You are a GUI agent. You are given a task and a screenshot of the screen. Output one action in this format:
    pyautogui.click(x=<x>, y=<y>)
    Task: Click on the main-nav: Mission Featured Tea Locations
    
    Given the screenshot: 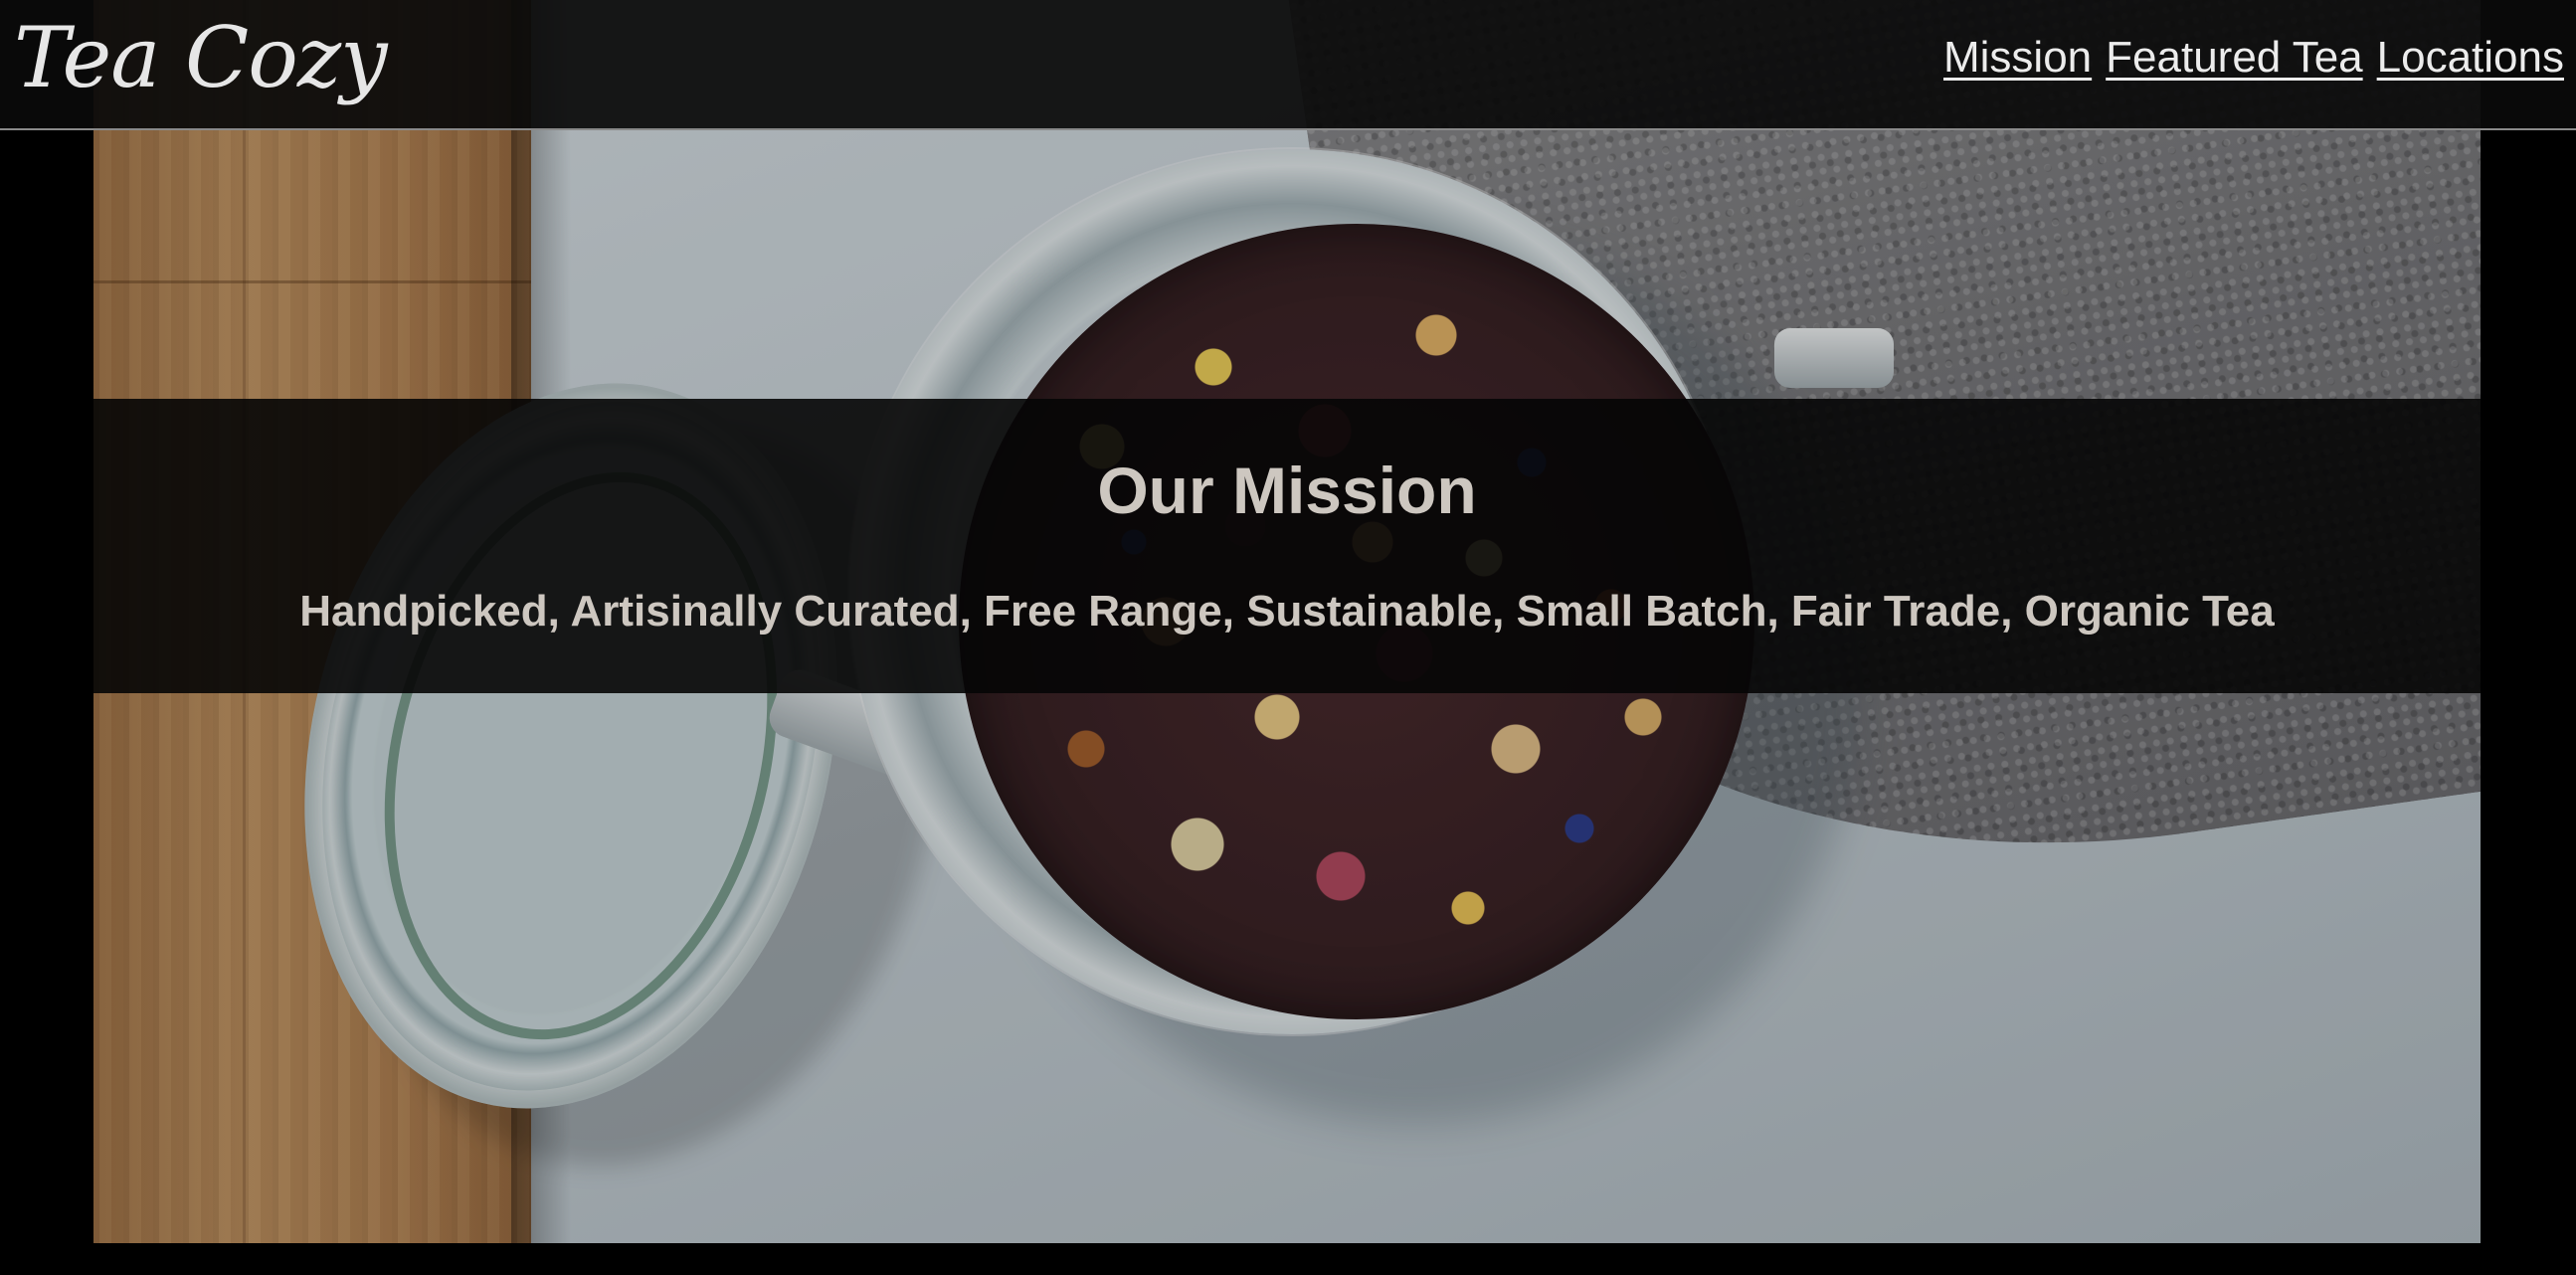 What is the action you would take?
    pyautogui.click(x=2253, y=58)
    